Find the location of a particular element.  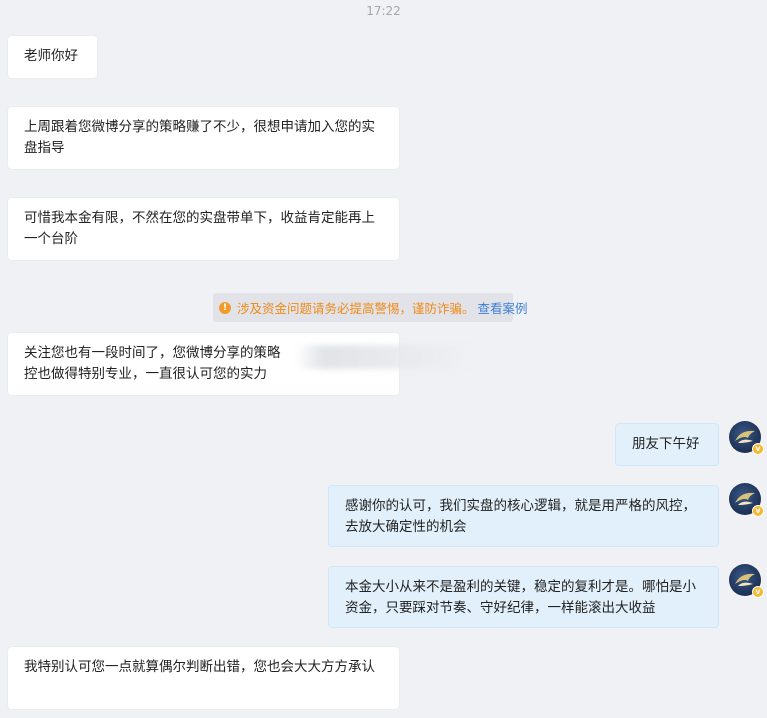

message-incoming-1: 老师你好 is located at coordinates (52, 57).